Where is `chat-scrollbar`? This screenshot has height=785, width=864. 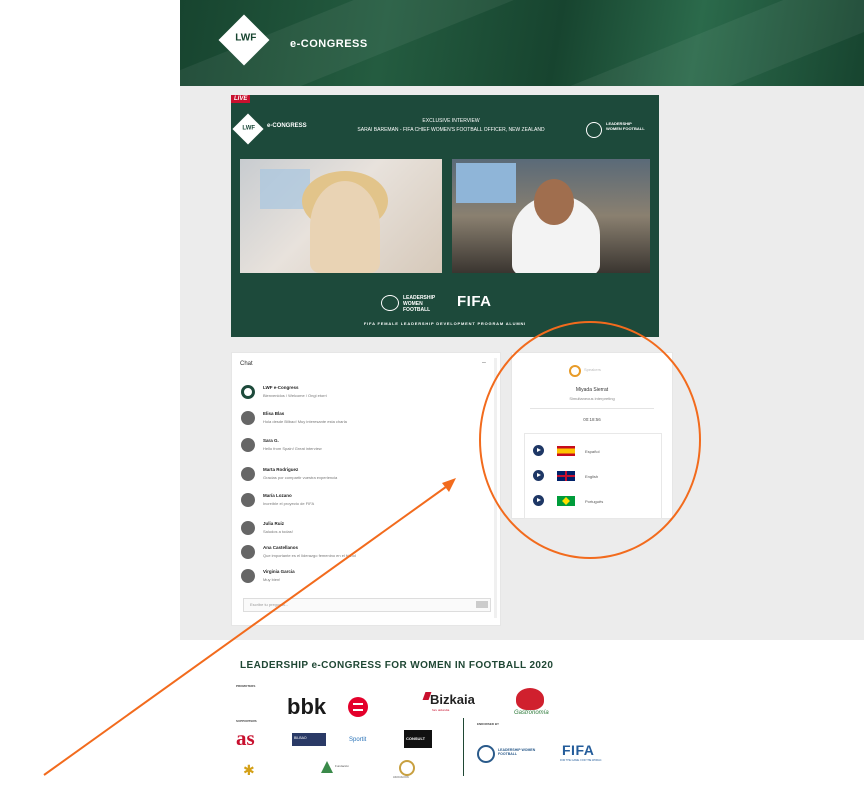 chat-scrollbar is located at coordinates (495, 488).